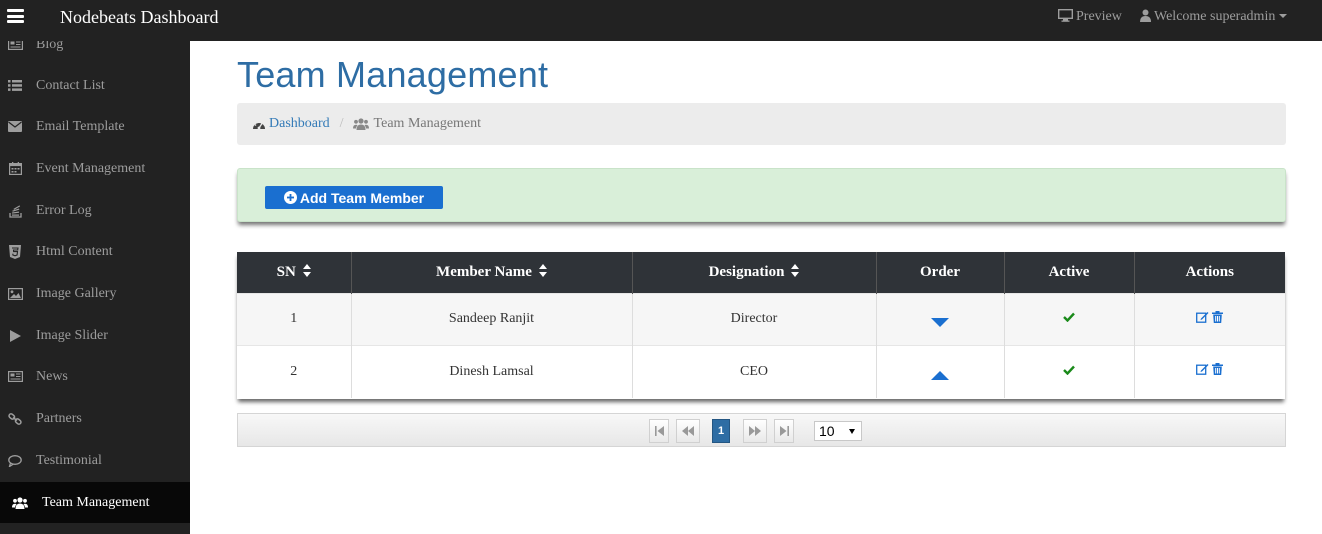 The height and width of the screenshot is (534, 1322). Describe the element at coordinates (70, 85) in the screenshot. I see `sidebar-item-label: Contact List` at that location.